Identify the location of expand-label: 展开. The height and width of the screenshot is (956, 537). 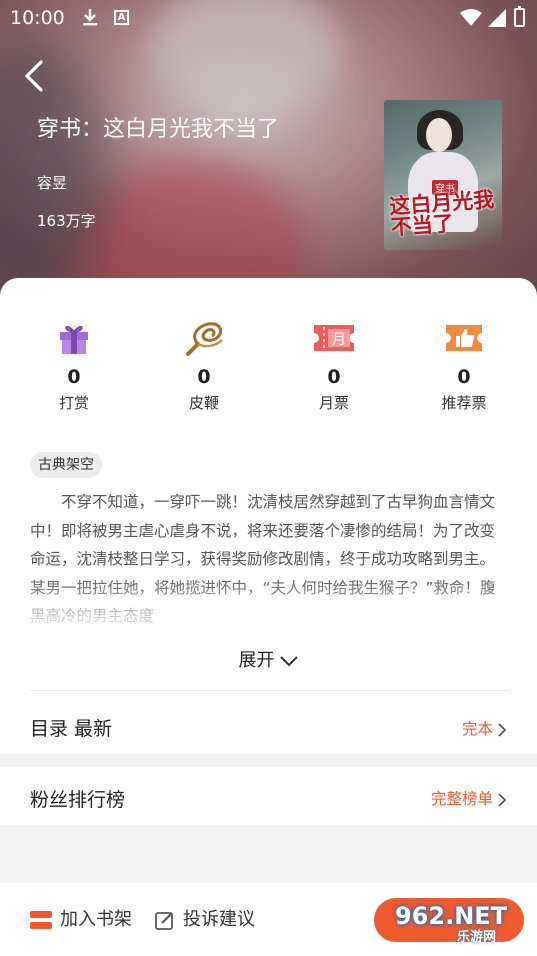
(256, 660).